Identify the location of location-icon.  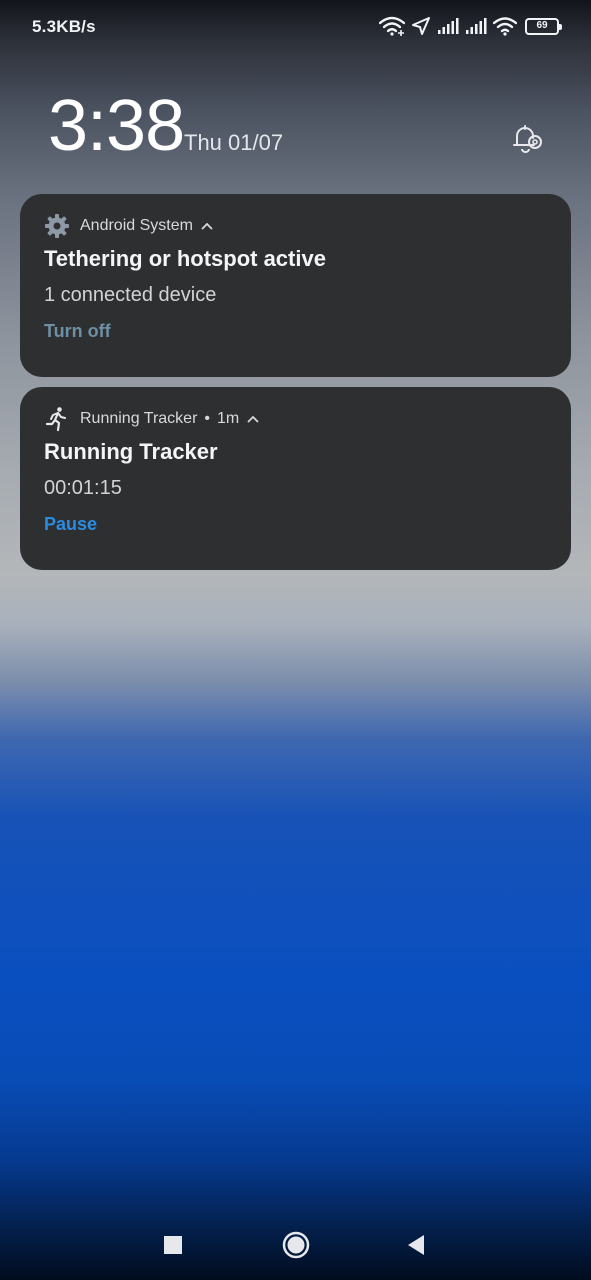
(421, 26).